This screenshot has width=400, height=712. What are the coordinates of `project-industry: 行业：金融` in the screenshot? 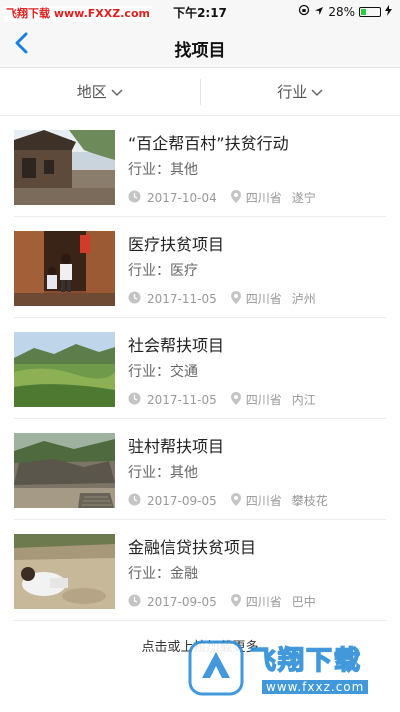 It's located at (163, 574).